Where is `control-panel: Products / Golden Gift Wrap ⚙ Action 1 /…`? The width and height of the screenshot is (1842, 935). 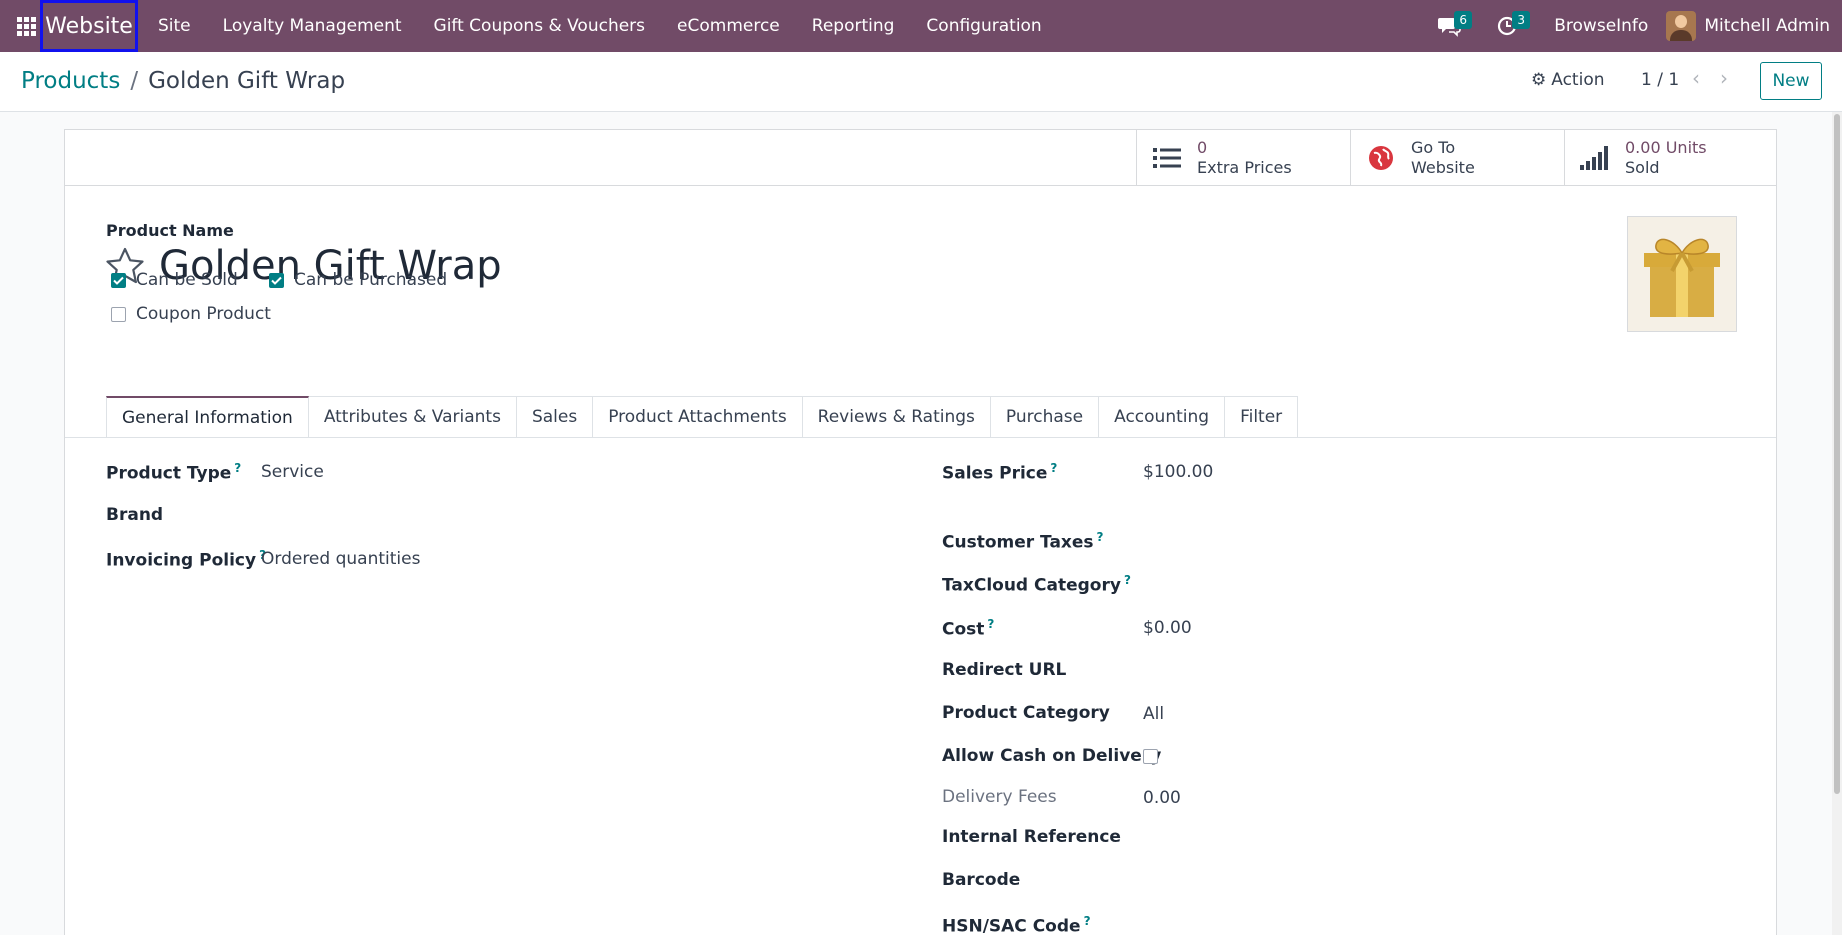 control-panel: Products / Golden Gift Wrap ⚙ Action 1 /… is located at coordinates (921, 82).